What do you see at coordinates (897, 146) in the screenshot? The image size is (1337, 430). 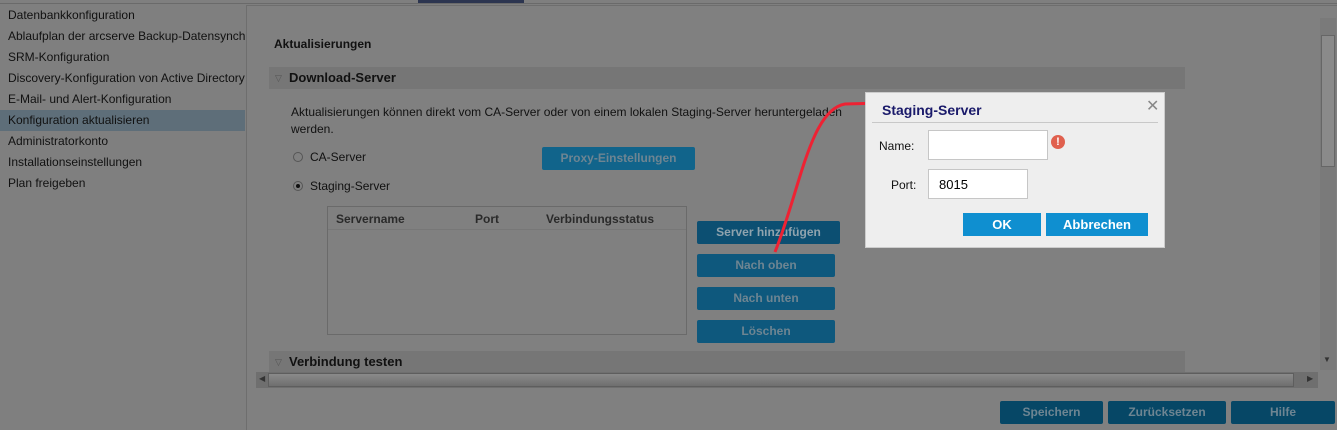 I see `name-label: Name:` at bounding box center [897, 146].